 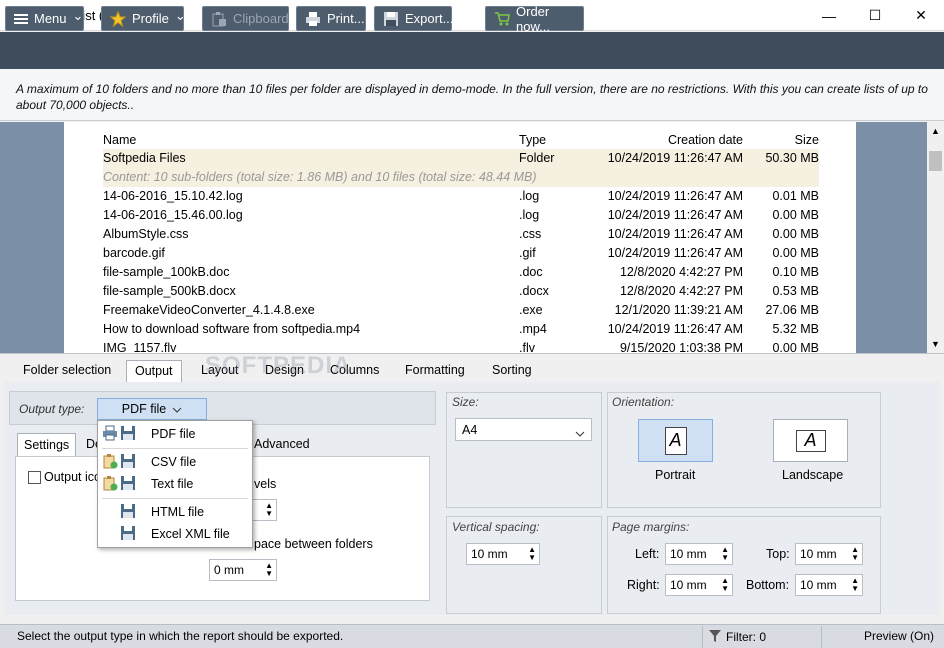 I want to click on folder-type: Folder, so click(x=537, y=158).